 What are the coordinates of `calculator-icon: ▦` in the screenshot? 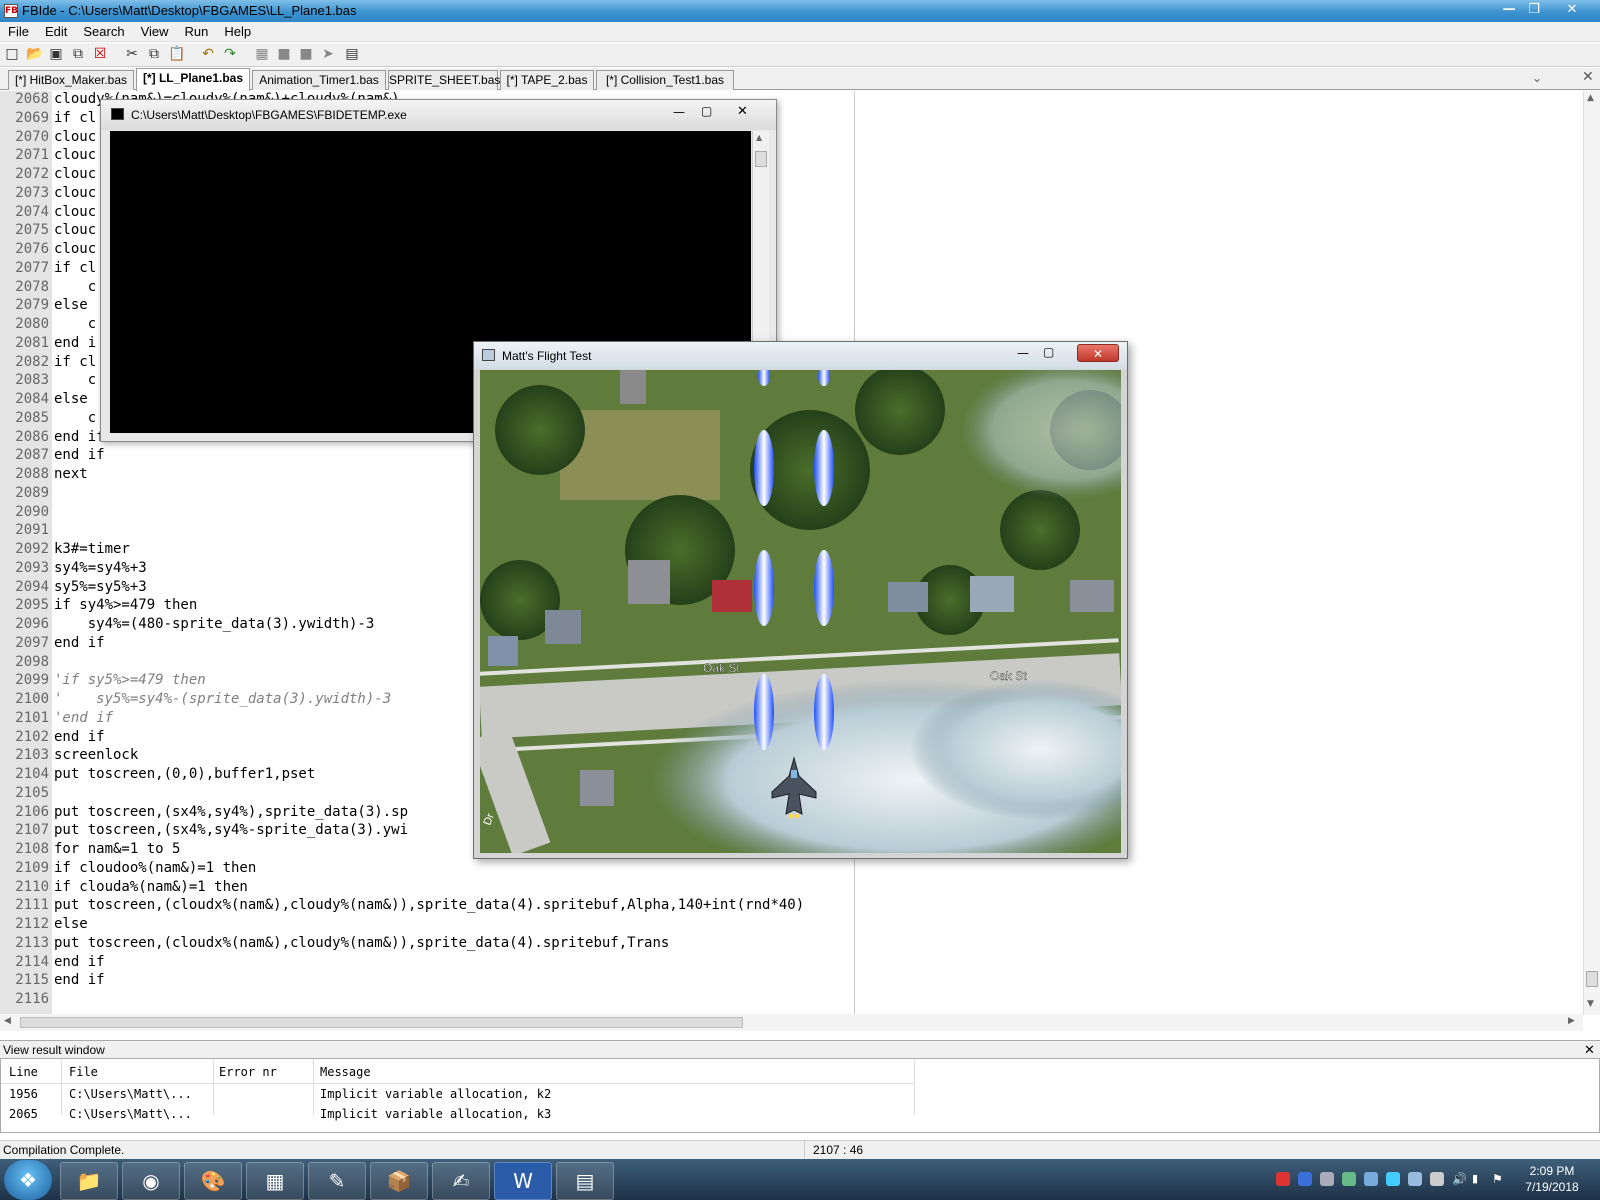 It's located at (275, 1181).